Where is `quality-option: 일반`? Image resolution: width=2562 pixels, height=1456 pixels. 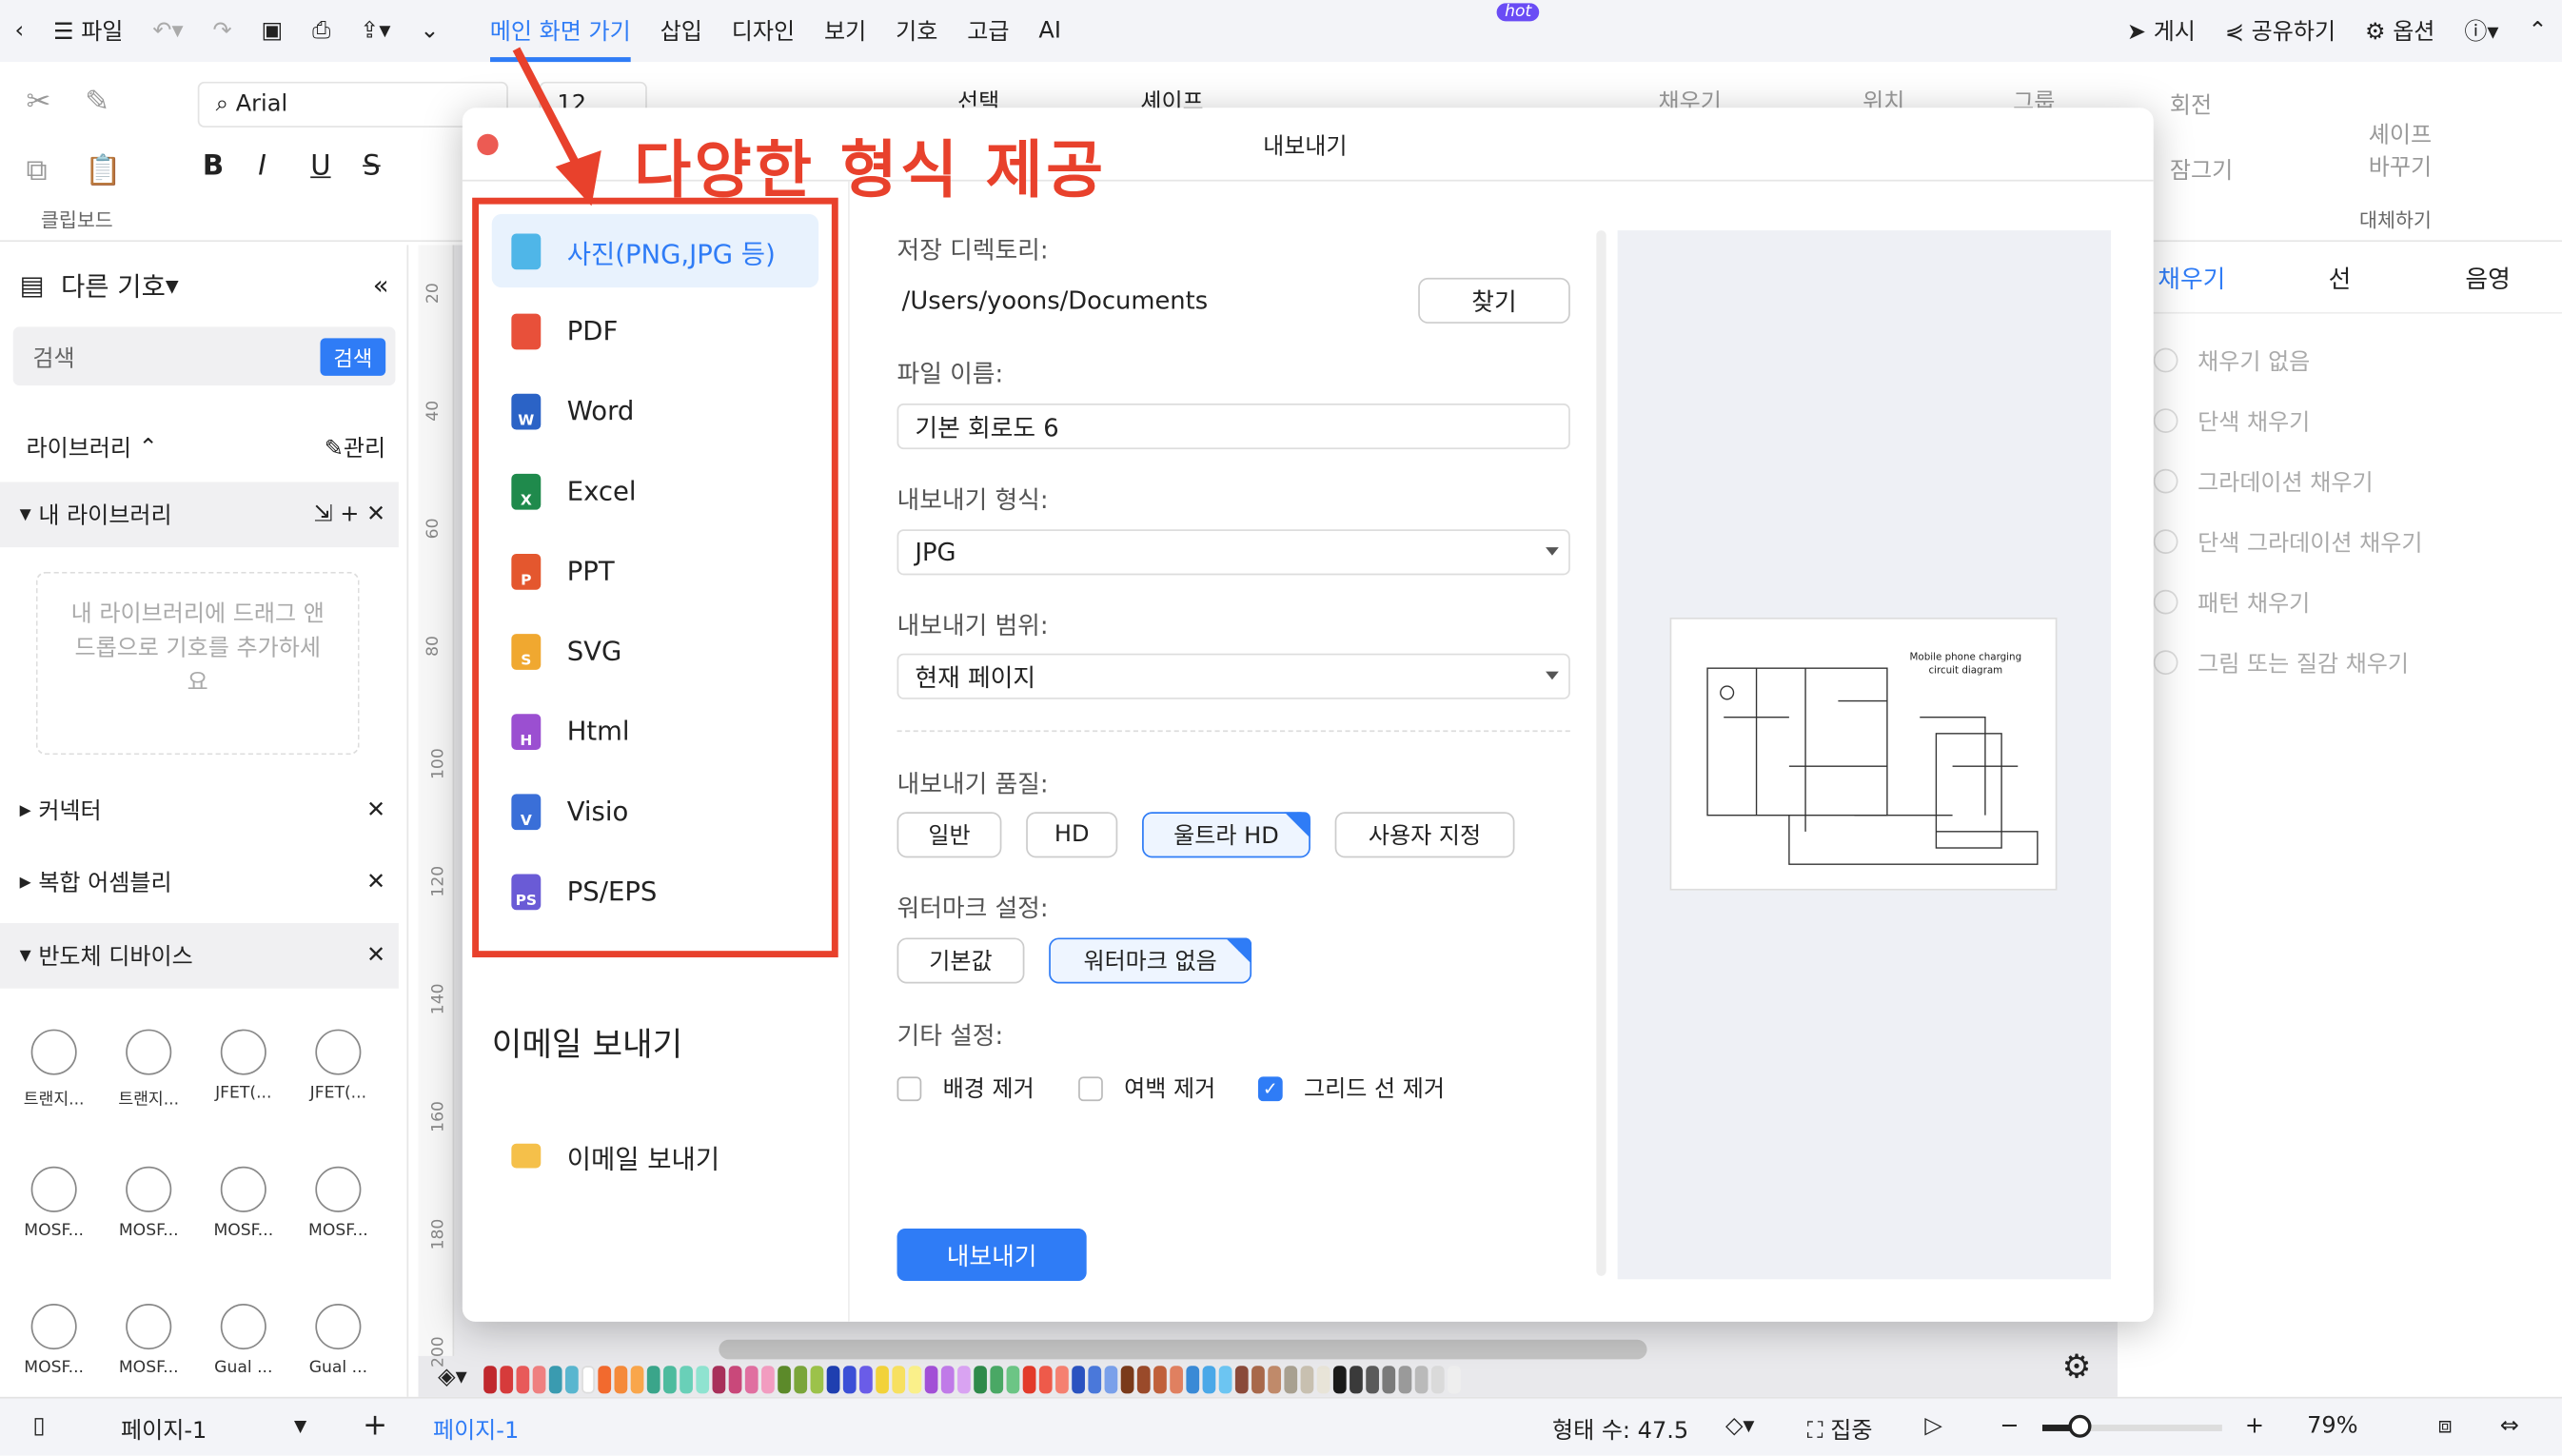 quality-option: 일반 is located at coordinates (949, 835).